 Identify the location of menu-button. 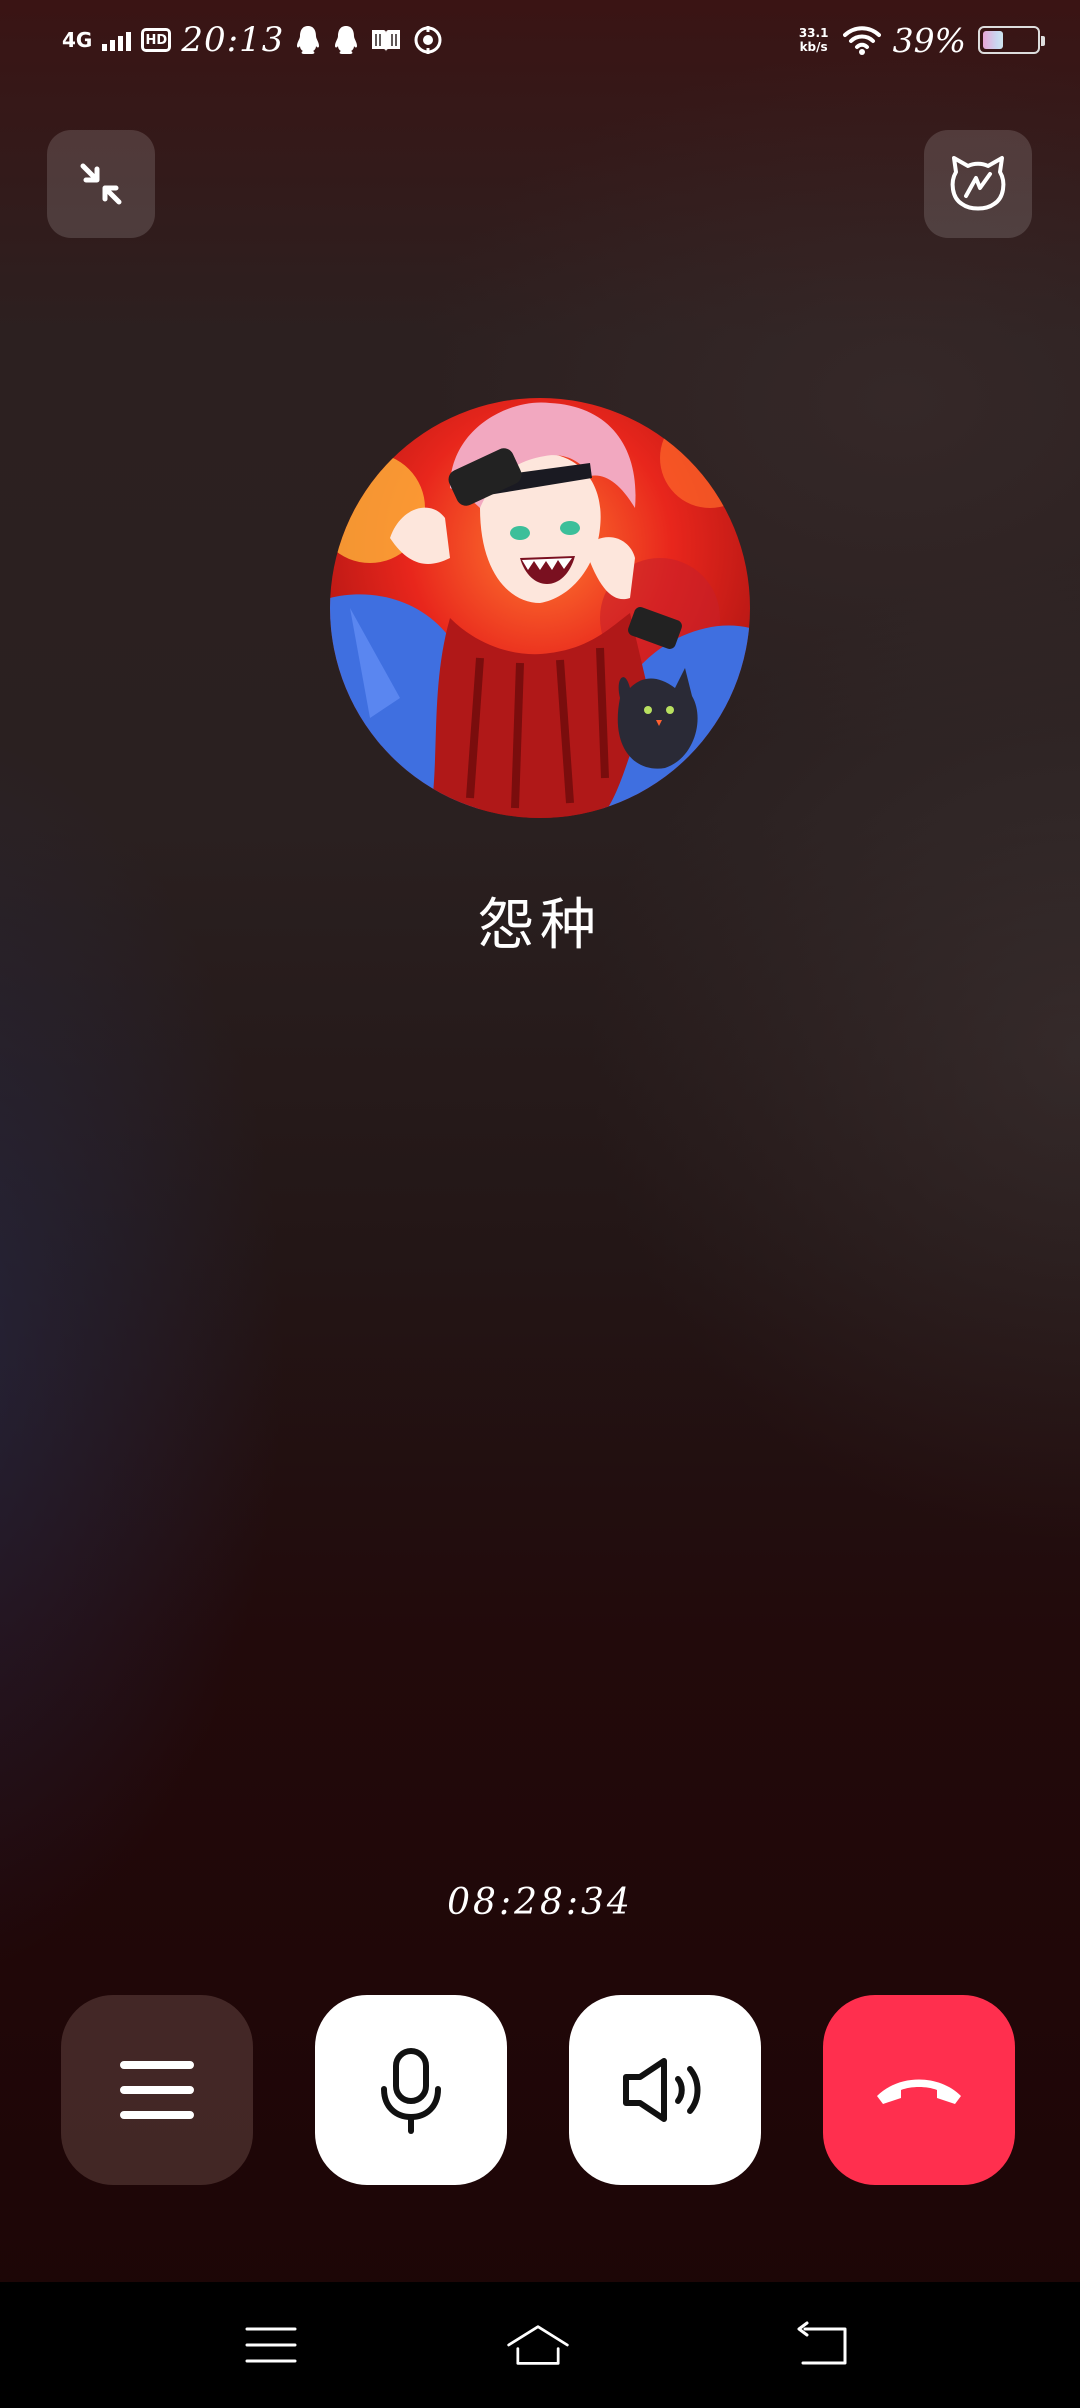
(157, 2090).